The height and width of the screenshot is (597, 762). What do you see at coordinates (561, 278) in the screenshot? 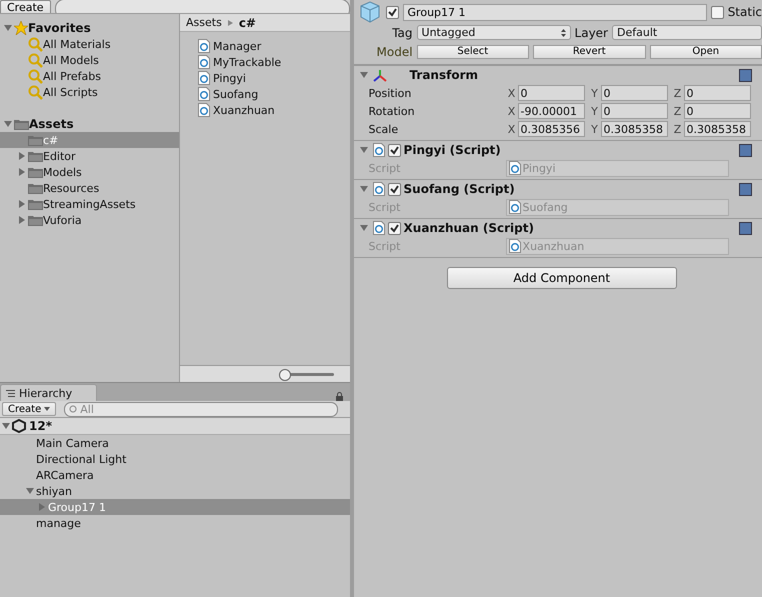
I see `add-component-button: Add Component` at bounding box center [561, 278].